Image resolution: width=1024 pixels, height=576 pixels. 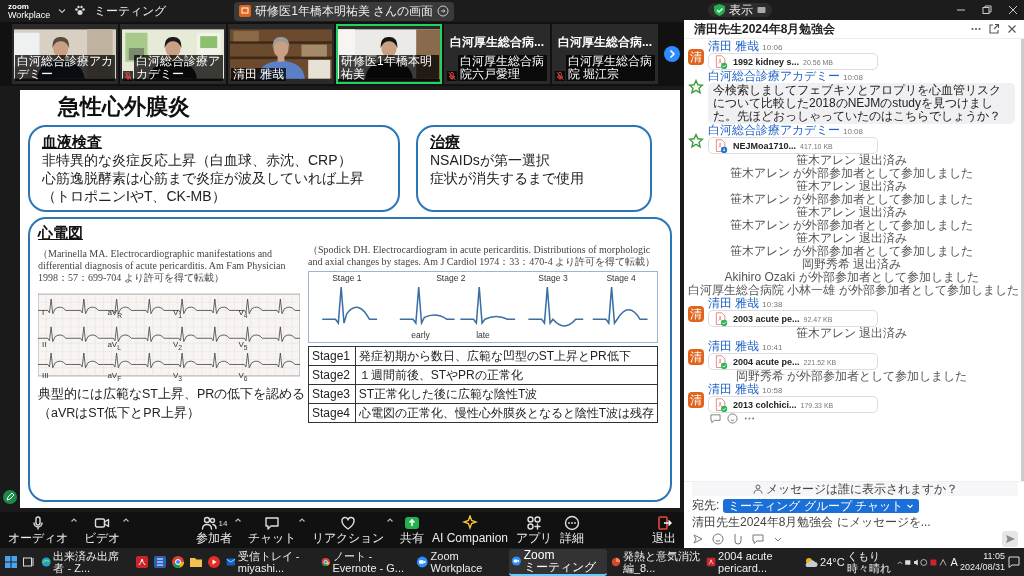 I want to click on start-button, so click(x=11, y=562).